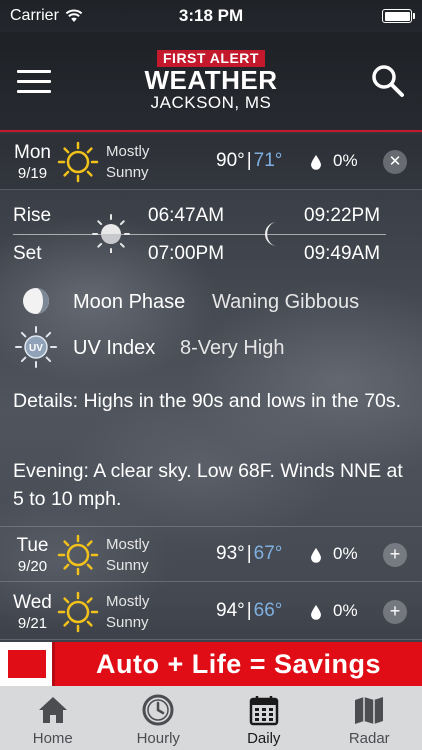 This screenshot has height=750, width=422. Describe the element at coordinates (211, 612) in the screenshot. I see `daily-row: Wed 9/21 Mostly Sunny 94° | 66° 0% +` at that location.